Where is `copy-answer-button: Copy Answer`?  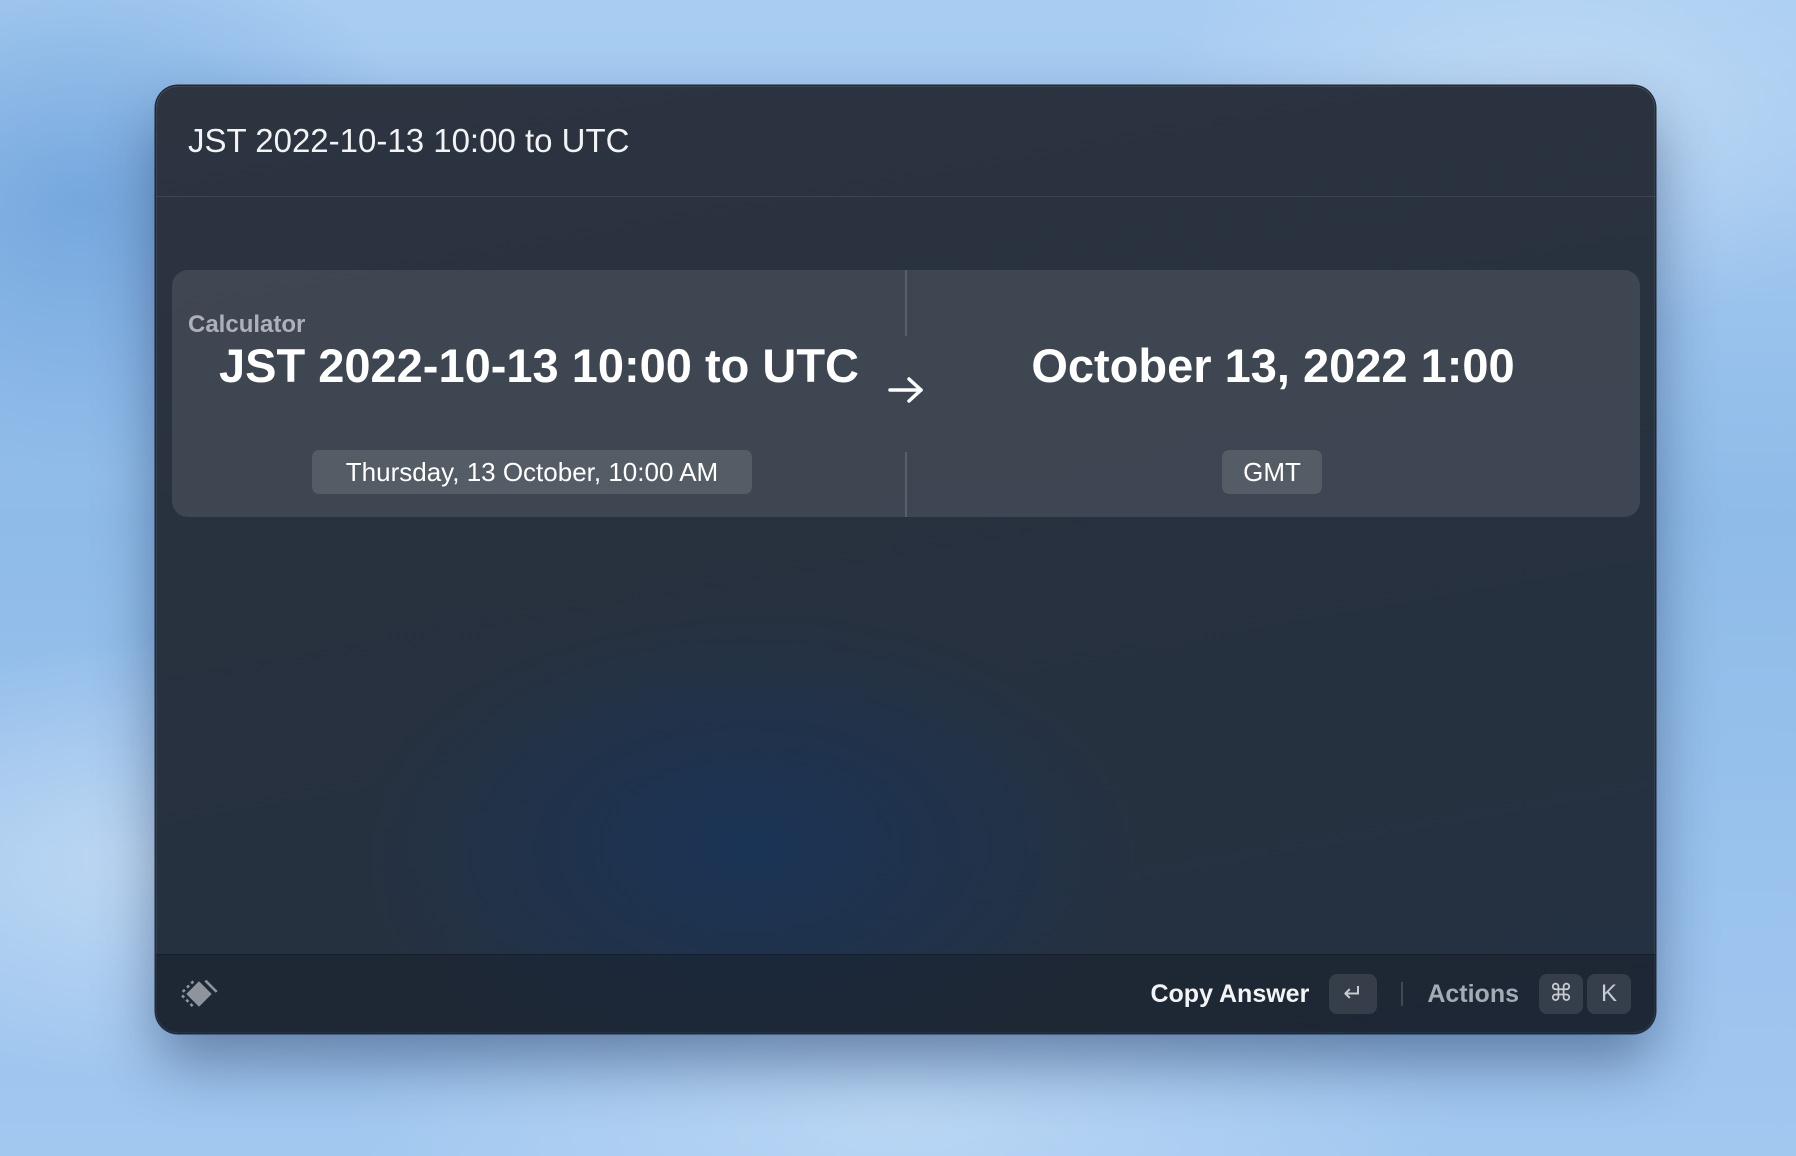 copy-answer-button: Copy Answer is located at coordinates (1229, 994).